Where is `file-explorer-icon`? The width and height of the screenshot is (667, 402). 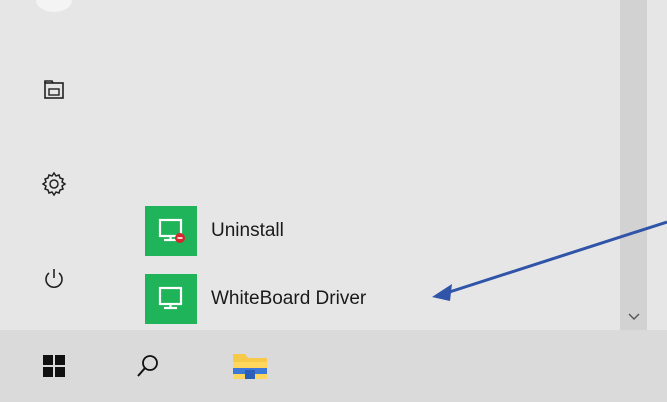 file-explorer-icon is located at coordinates (250, 366).